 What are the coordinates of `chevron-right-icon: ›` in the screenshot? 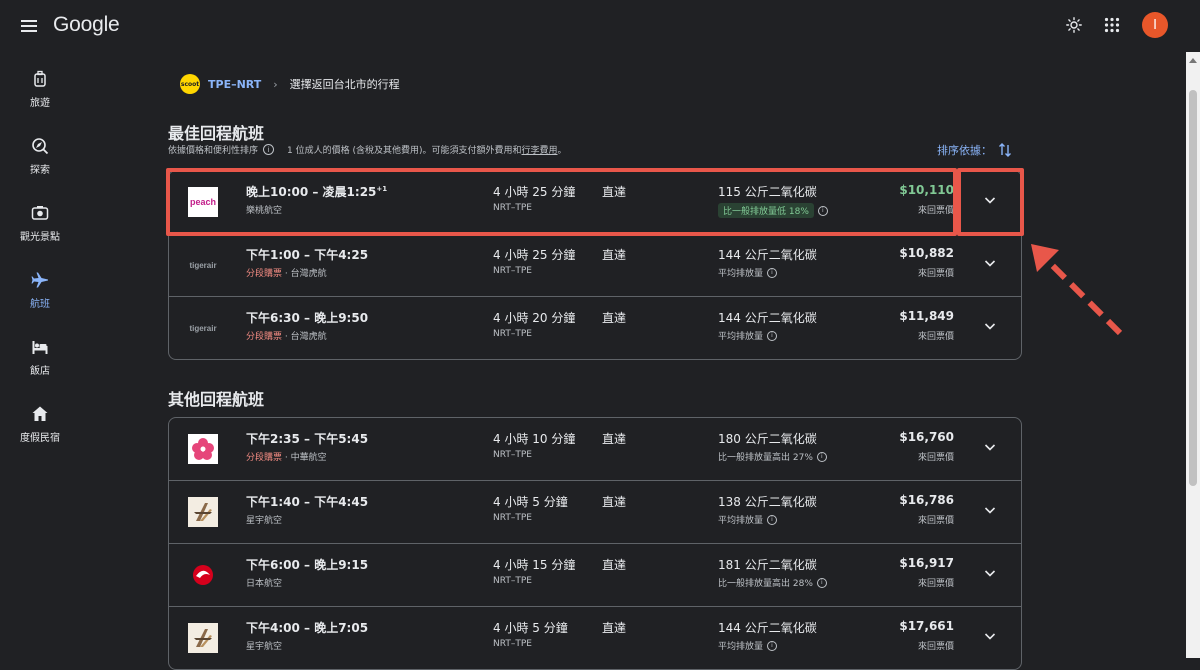 It's located at (275, 84).